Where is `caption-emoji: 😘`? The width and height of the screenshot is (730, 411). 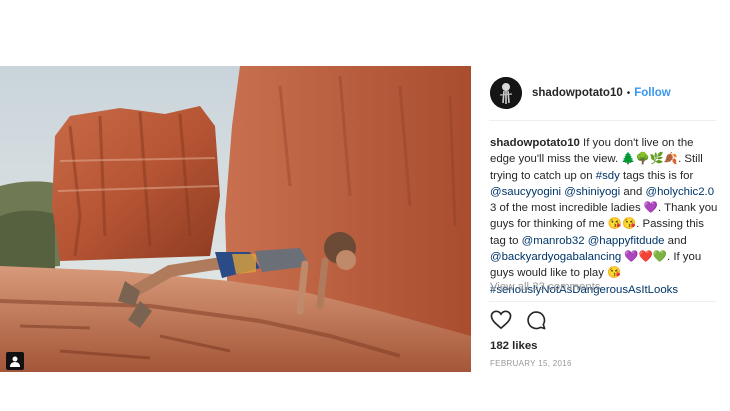
caption-emoji: 😘 is located at coordinates (614, 273).